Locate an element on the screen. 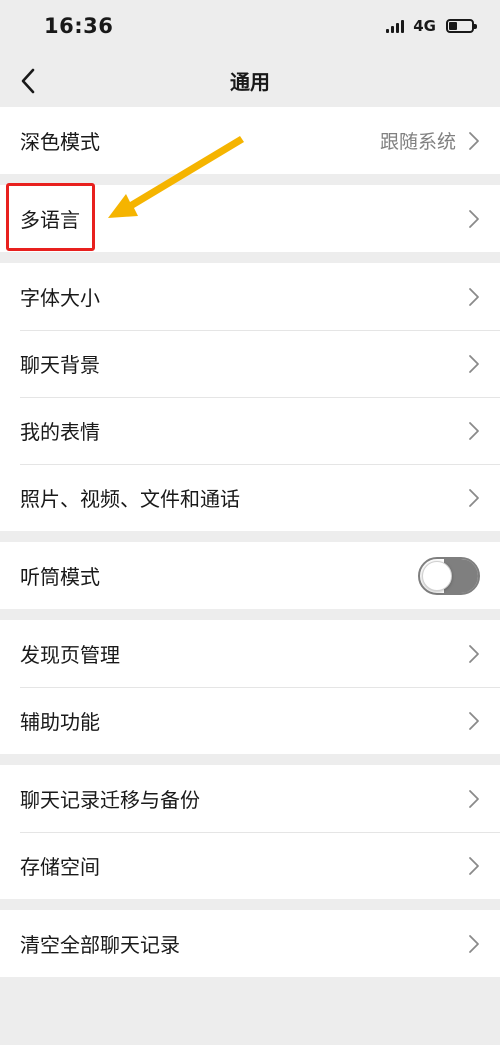  settings-row: 我的表情 is located at coordinates (250, 430).